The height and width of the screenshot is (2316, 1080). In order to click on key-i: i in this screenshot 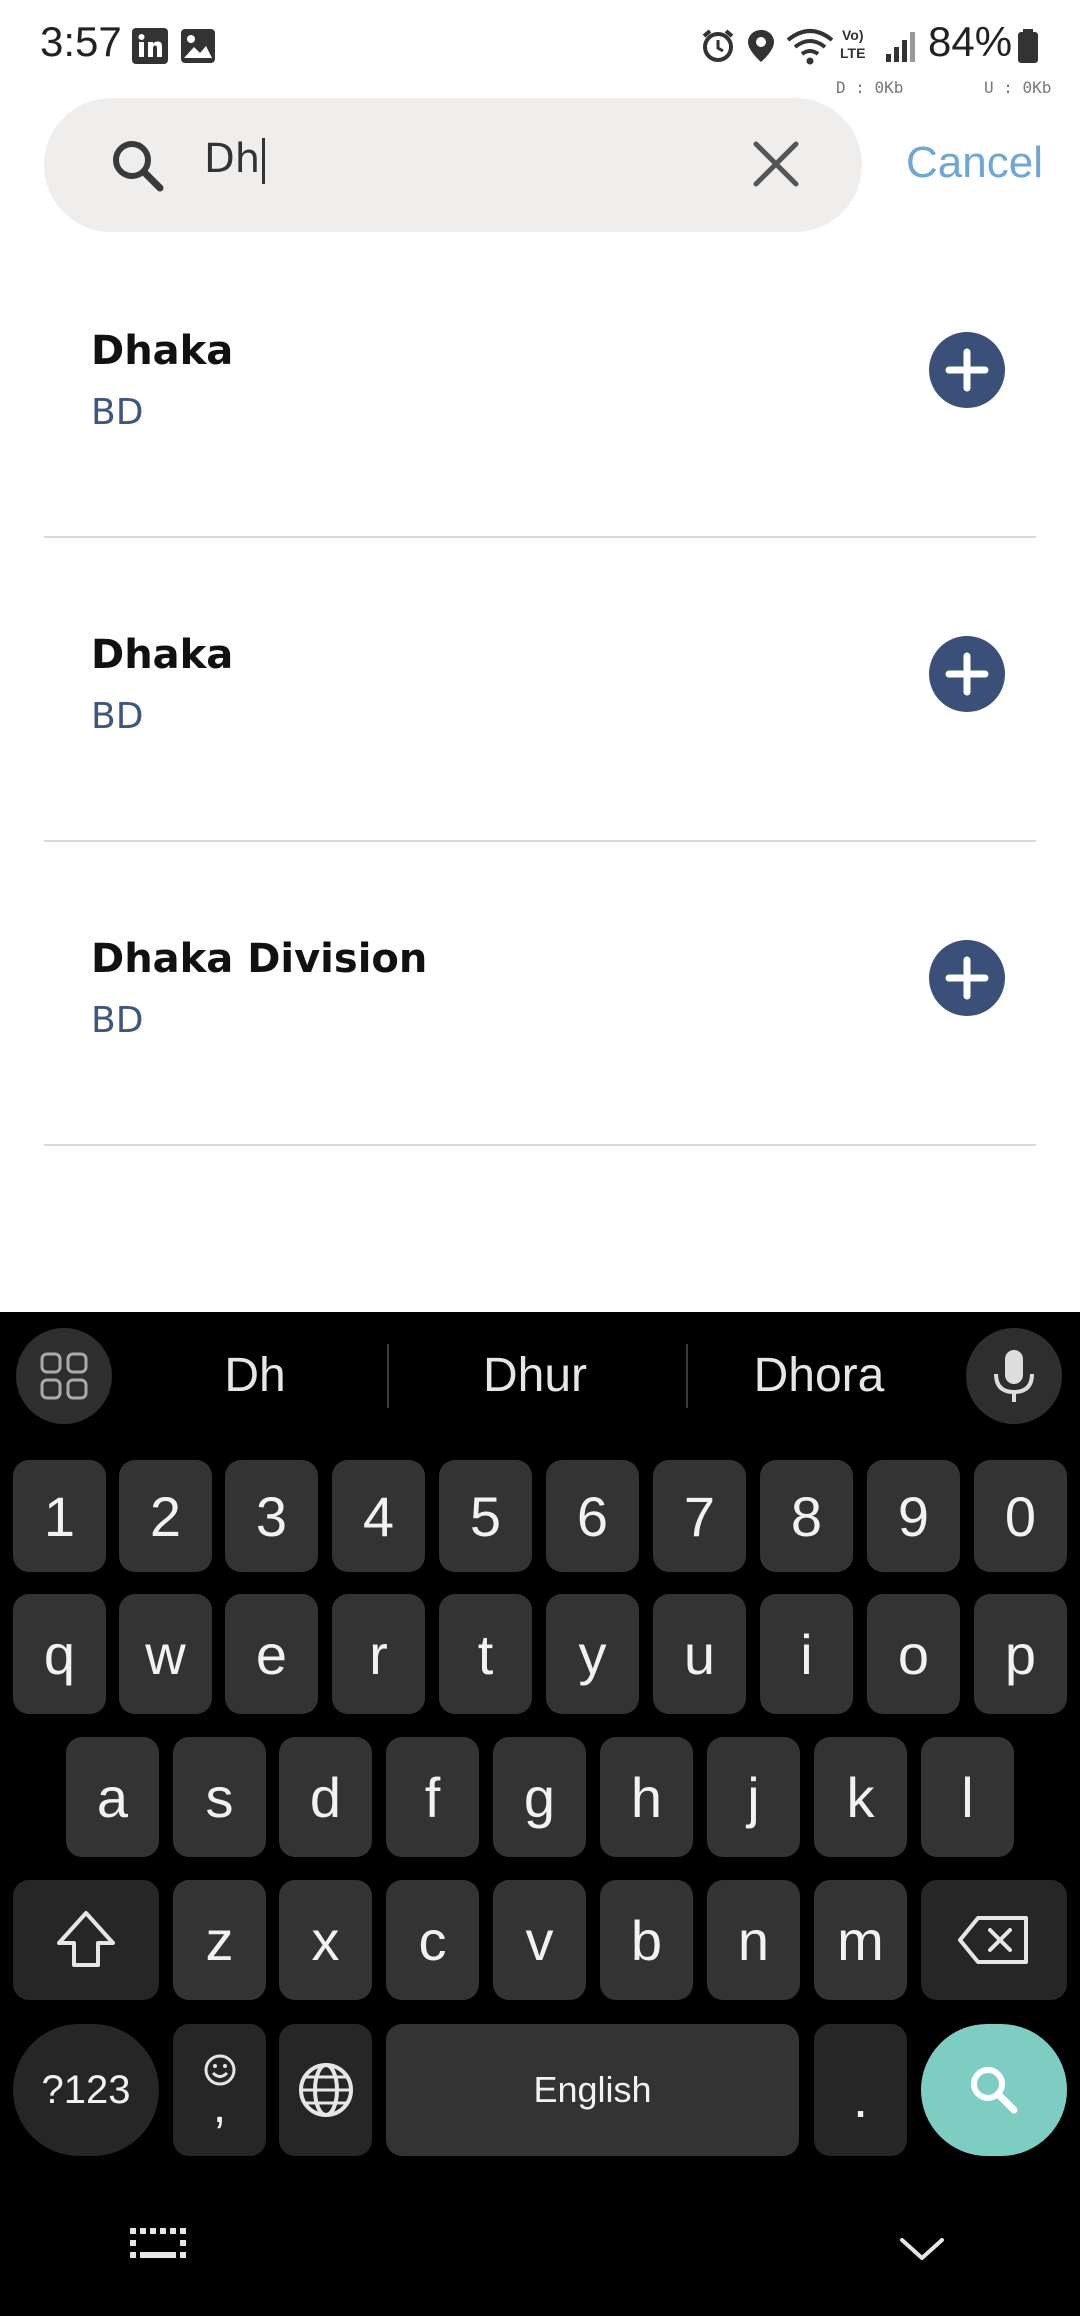, I will do `click(806, 1654)`.